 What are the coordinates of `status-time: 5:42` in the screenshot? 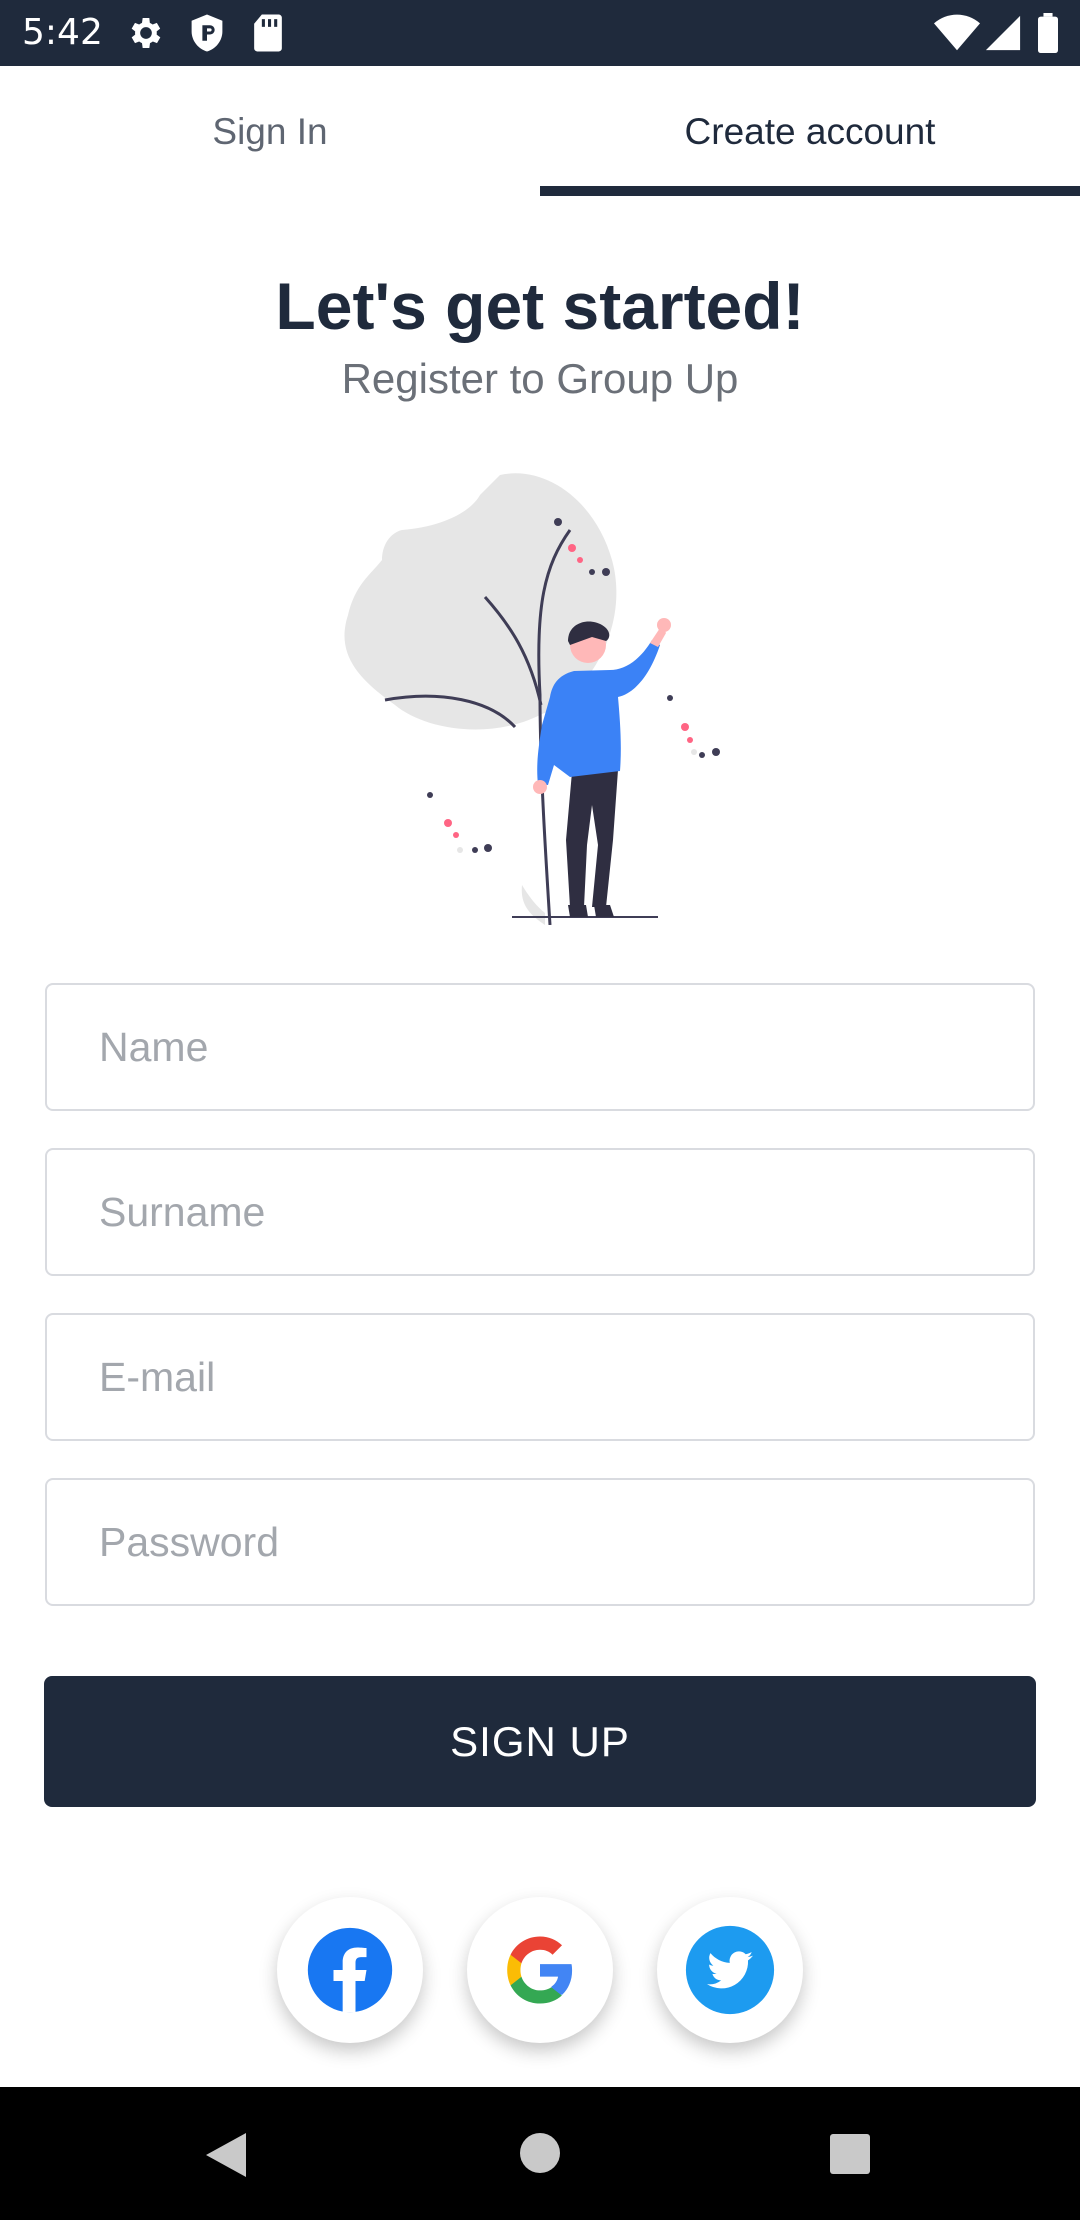 It's located at (62, 32).